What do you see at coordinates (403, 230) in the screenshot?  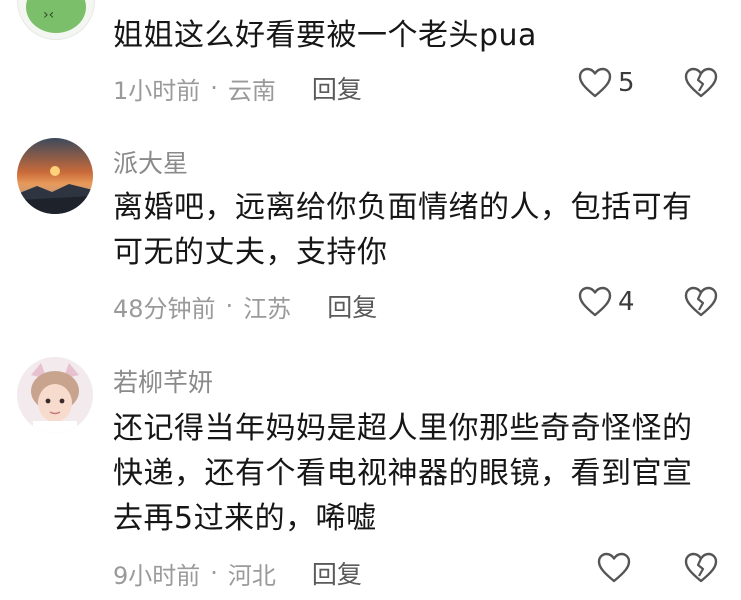 I see `comment-text: 离婚吧，远离给你负面情绪的人，包括可有可无的丈夫，支持你` at bounding box center [403, 230].